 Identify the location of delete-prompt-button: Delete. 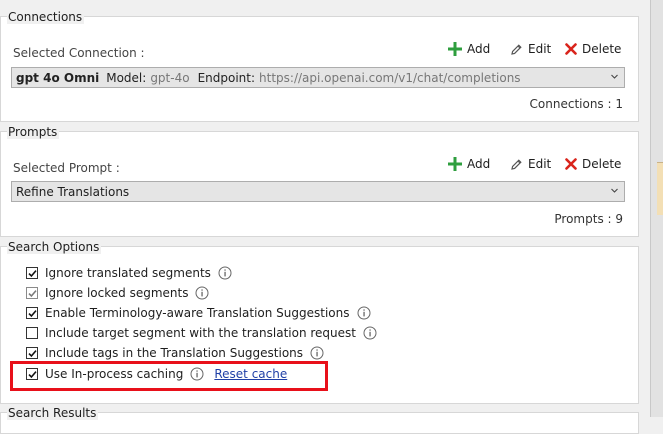
(593, 164).